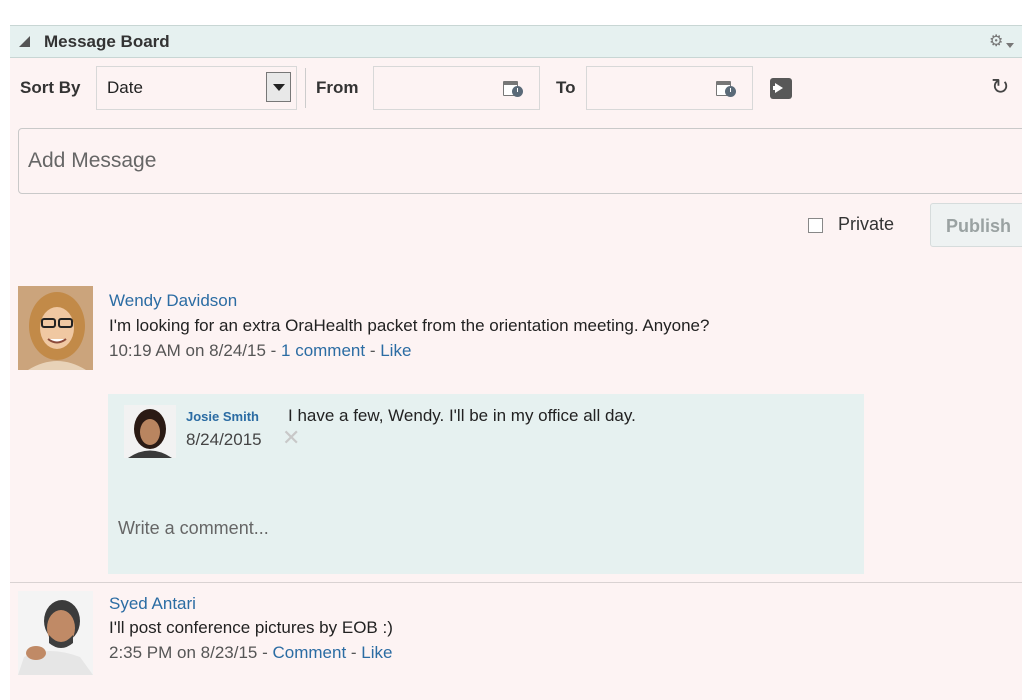 The image size is (1022, 700). Describe the element at coordinates (979, 226) in the screenshot. I see `publish-button-label: Publish` at that location.